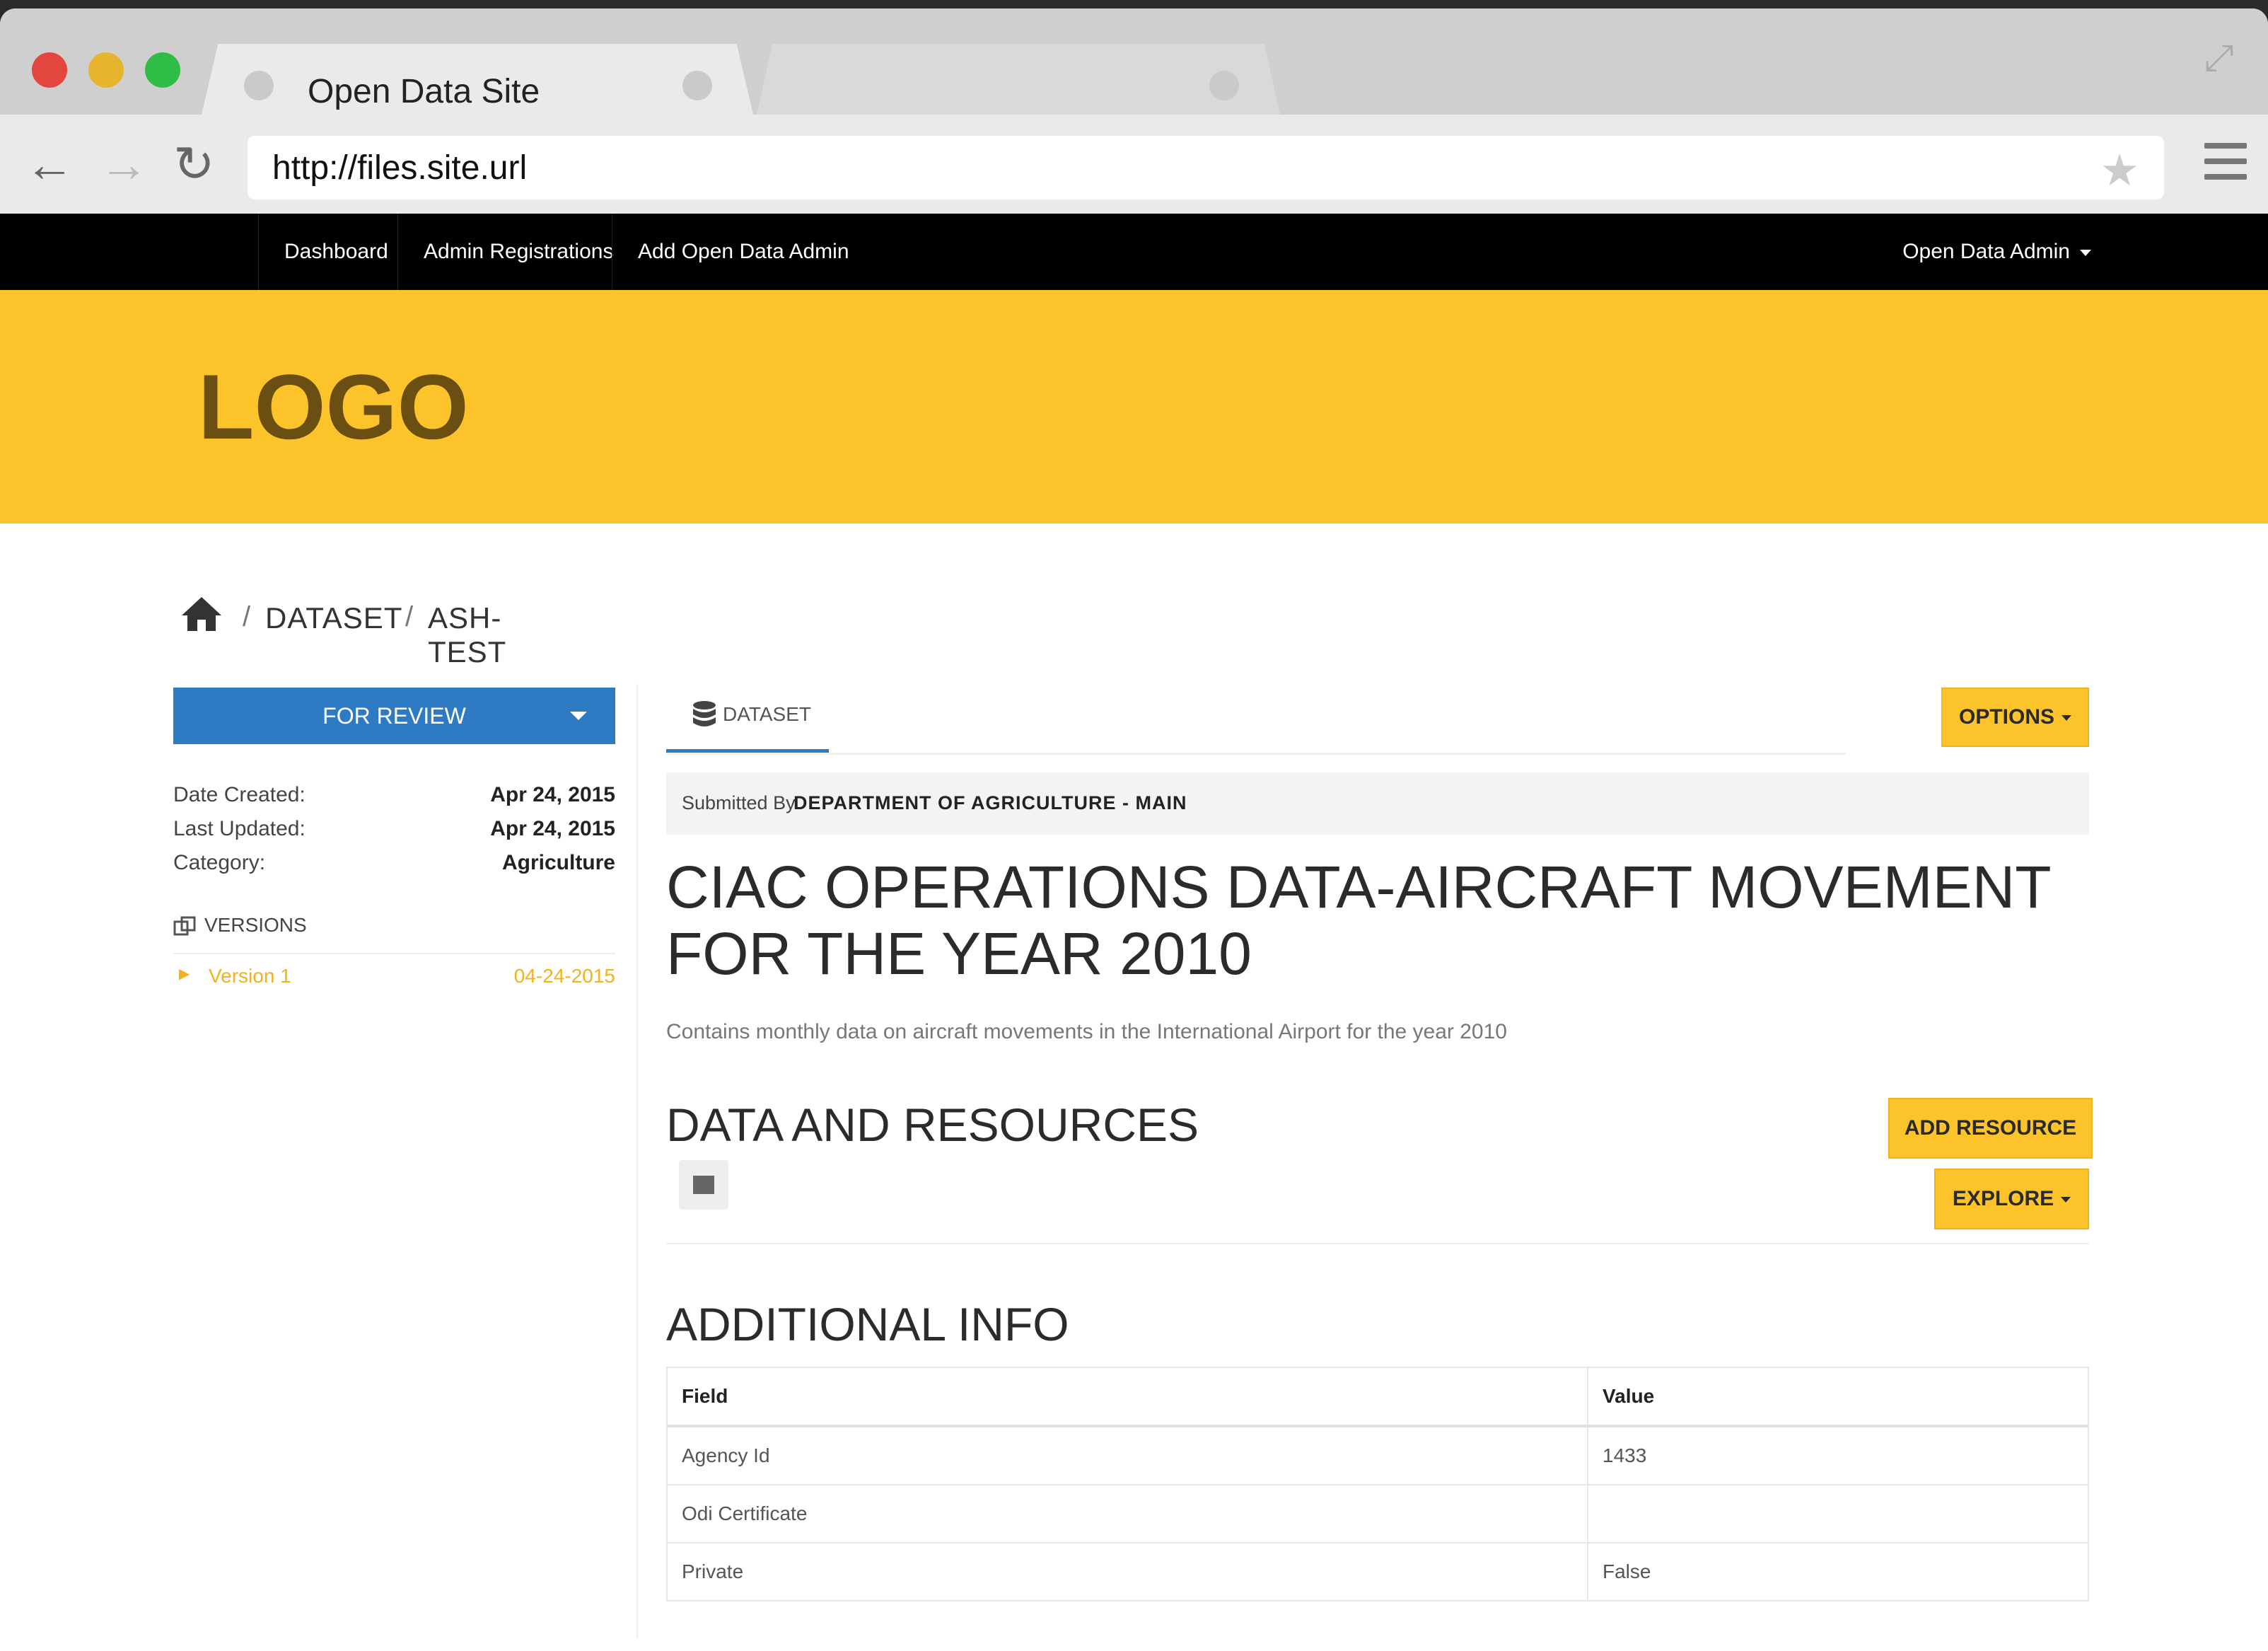  Describe the element at coordinates (703, 1185) in the screenshot. I see `resource-archive-icon` at that location.